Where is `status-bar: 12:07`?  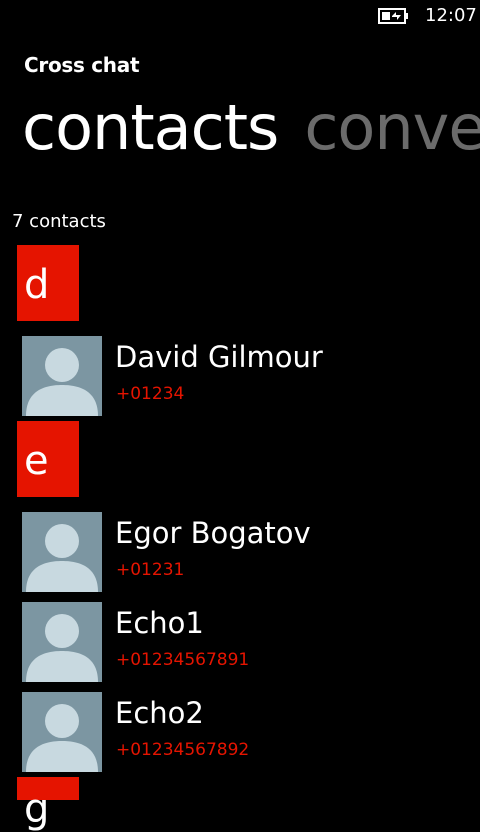 status-bar: 12:07 is located at coordinates (240, 16).